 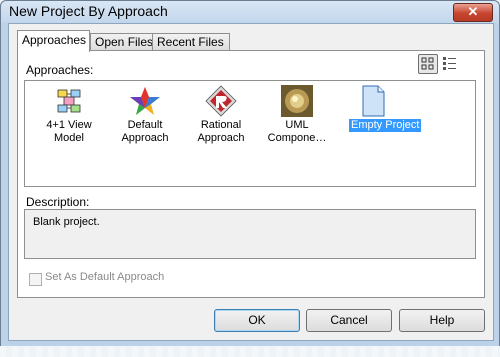 I want to click on details-view-button, so click(x=450, y=63).